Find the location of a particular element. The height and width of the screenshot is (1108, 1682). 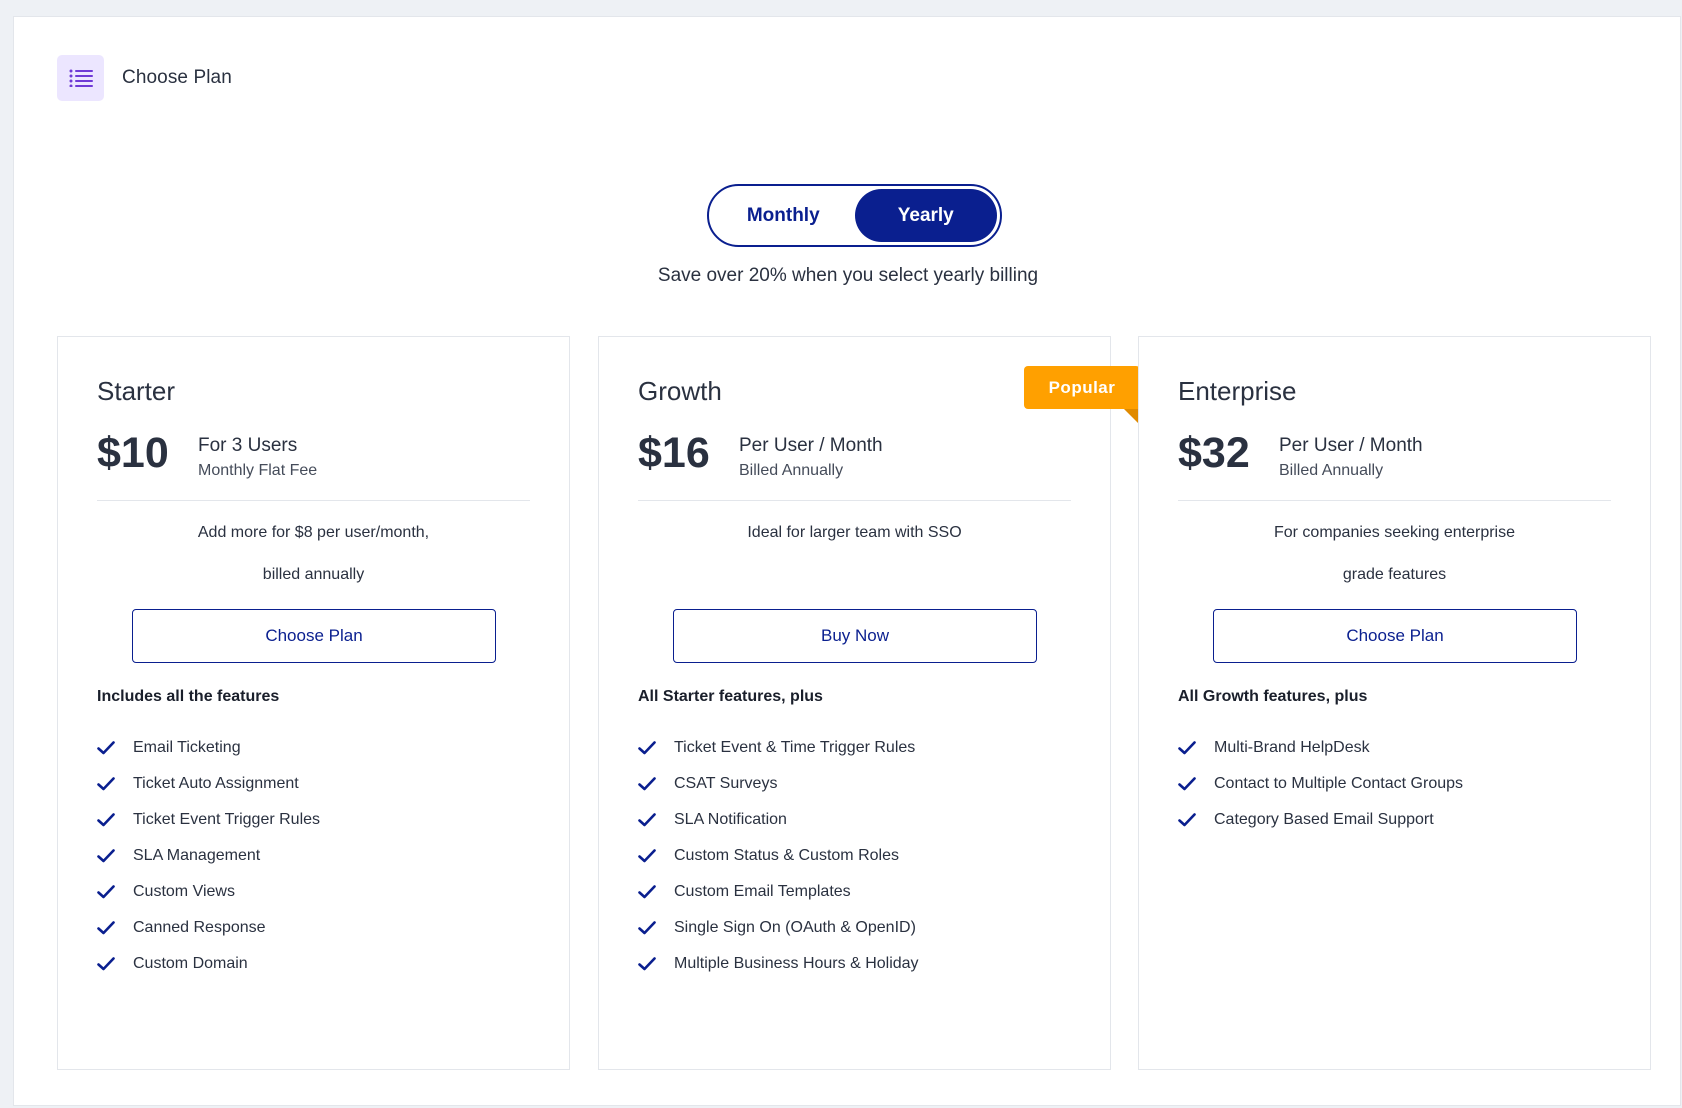

feature-item: SLA Management is located at coordinates (208, 856).